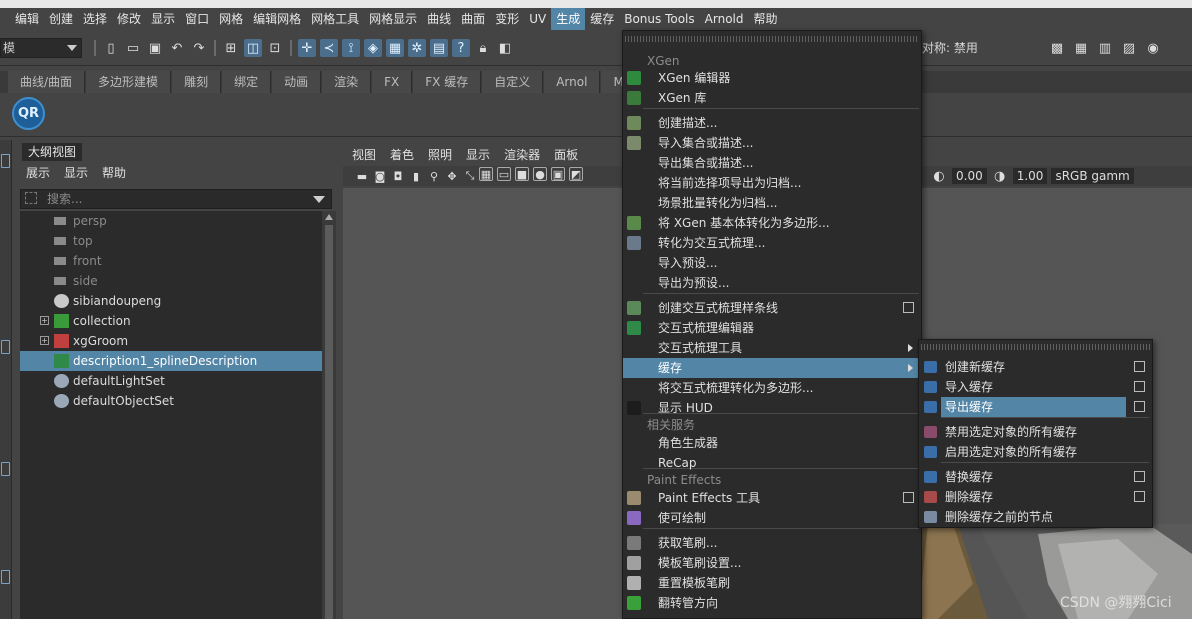 This screenshot has width=1192, height=619. I want to click on snap-surface-icon: ▦, so click(395, 48).